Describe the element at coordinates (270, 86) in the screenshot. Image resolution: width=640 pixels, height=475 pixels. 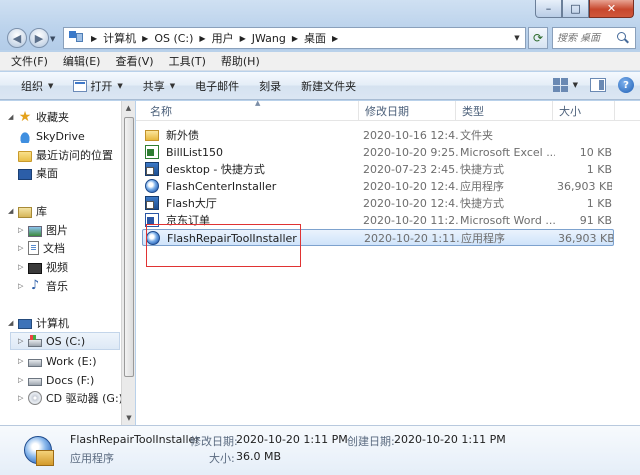
I see `burn-button: 刻录` at that location.